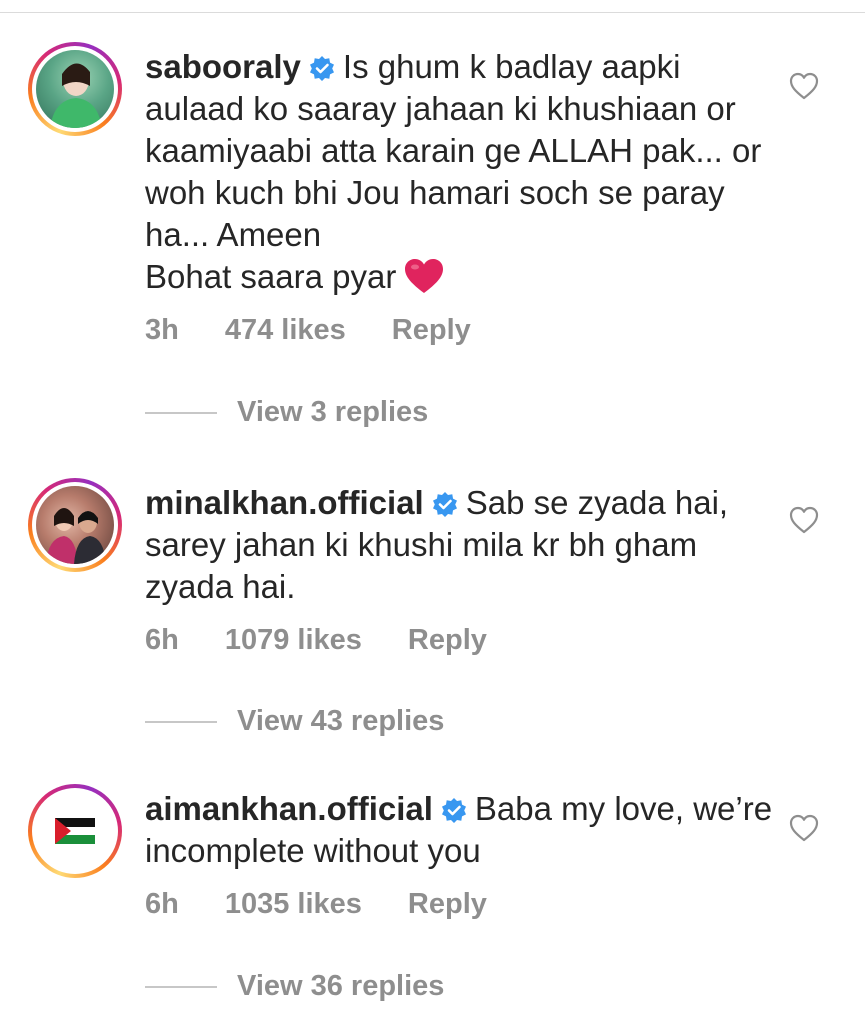 The width and height of the screenshot is (865, 1024). I want to click on comment-likes-count: 1035 likes, so click(293, 904).